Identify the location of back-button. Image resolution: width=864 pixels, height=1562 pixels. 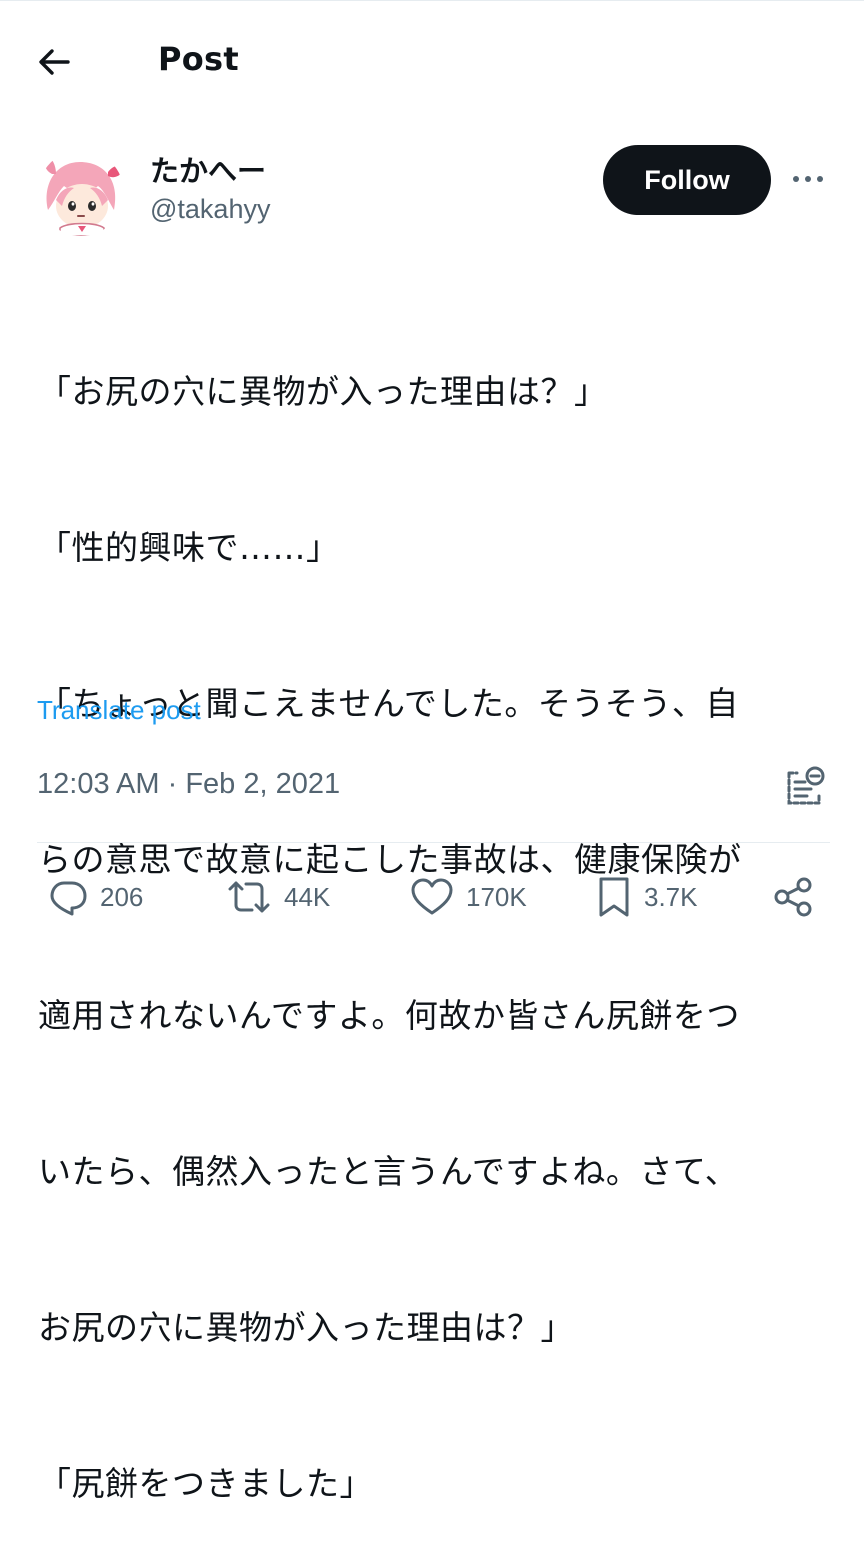
(54, 62).